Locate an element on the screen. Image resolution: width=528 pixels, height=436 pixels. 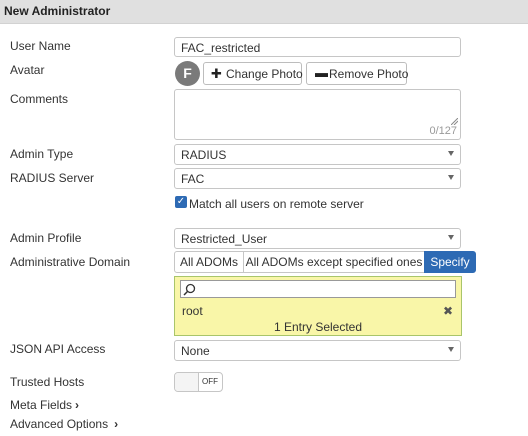
user-name-input: FAC_restricted is located at coordinates (317, 47).